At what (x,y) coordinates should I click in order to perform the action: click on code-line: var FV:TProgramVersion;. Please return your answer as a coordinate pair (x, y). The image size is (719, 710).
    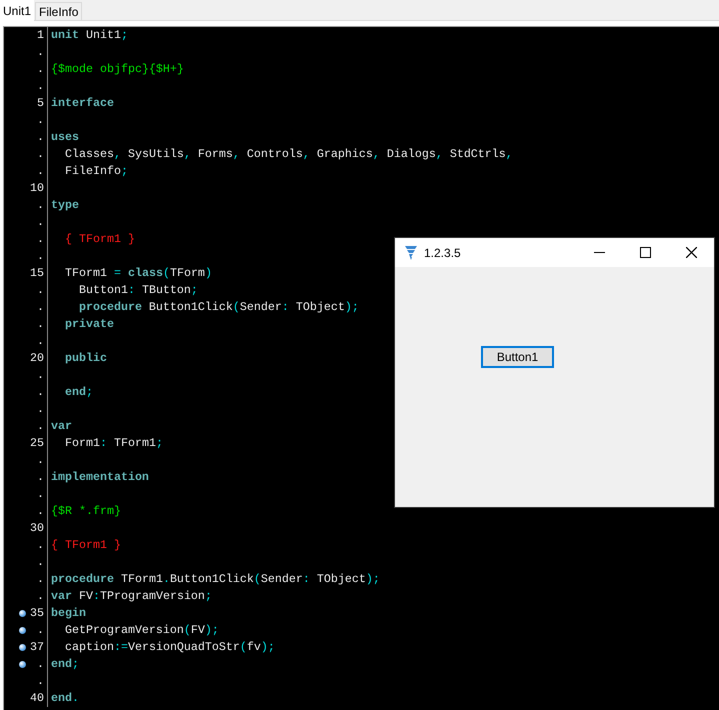
    Looking at the image, I should click on (131, 596).